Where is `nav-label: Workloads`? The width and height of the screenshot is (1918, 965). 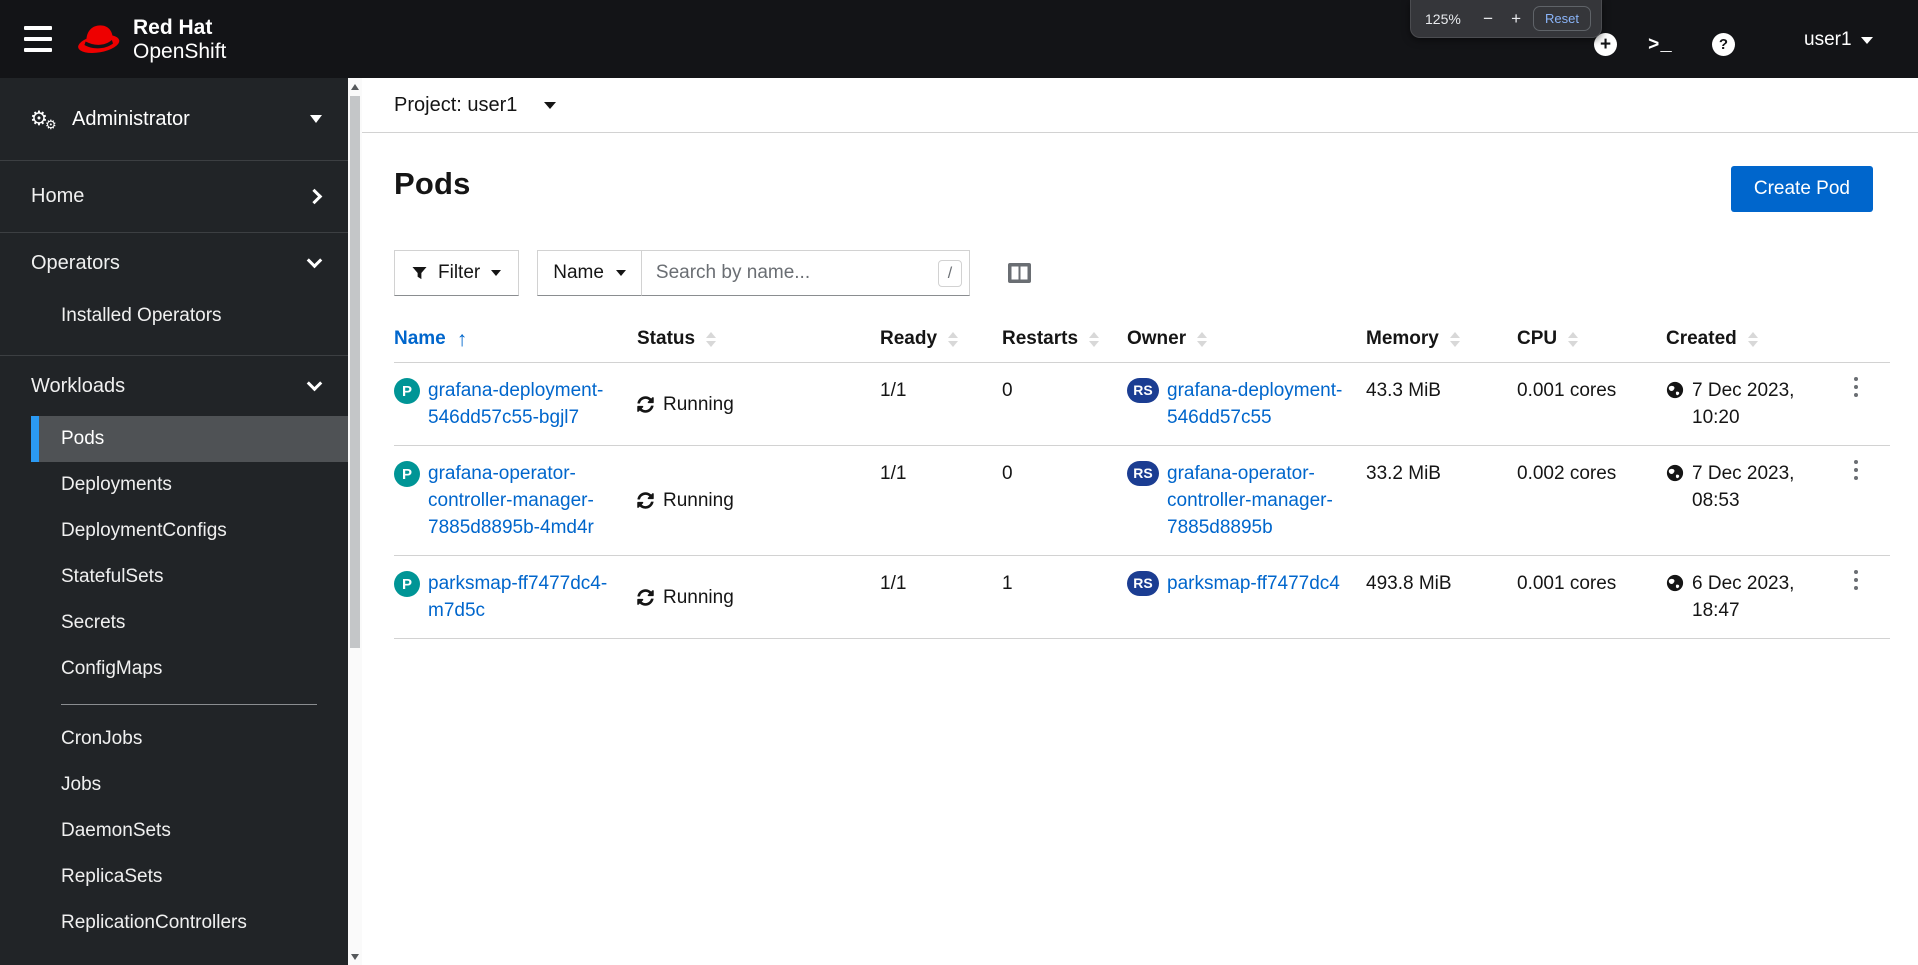 nav-label: Workloads is located at coordinates (78, 385).